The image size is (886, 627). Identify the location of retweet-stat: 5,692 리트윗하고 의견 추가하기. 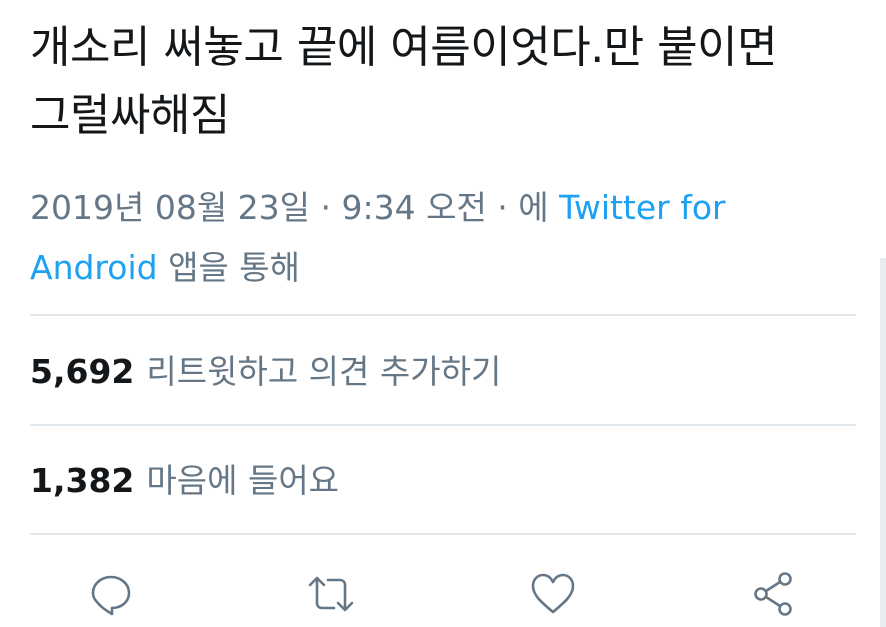
(265, 372).